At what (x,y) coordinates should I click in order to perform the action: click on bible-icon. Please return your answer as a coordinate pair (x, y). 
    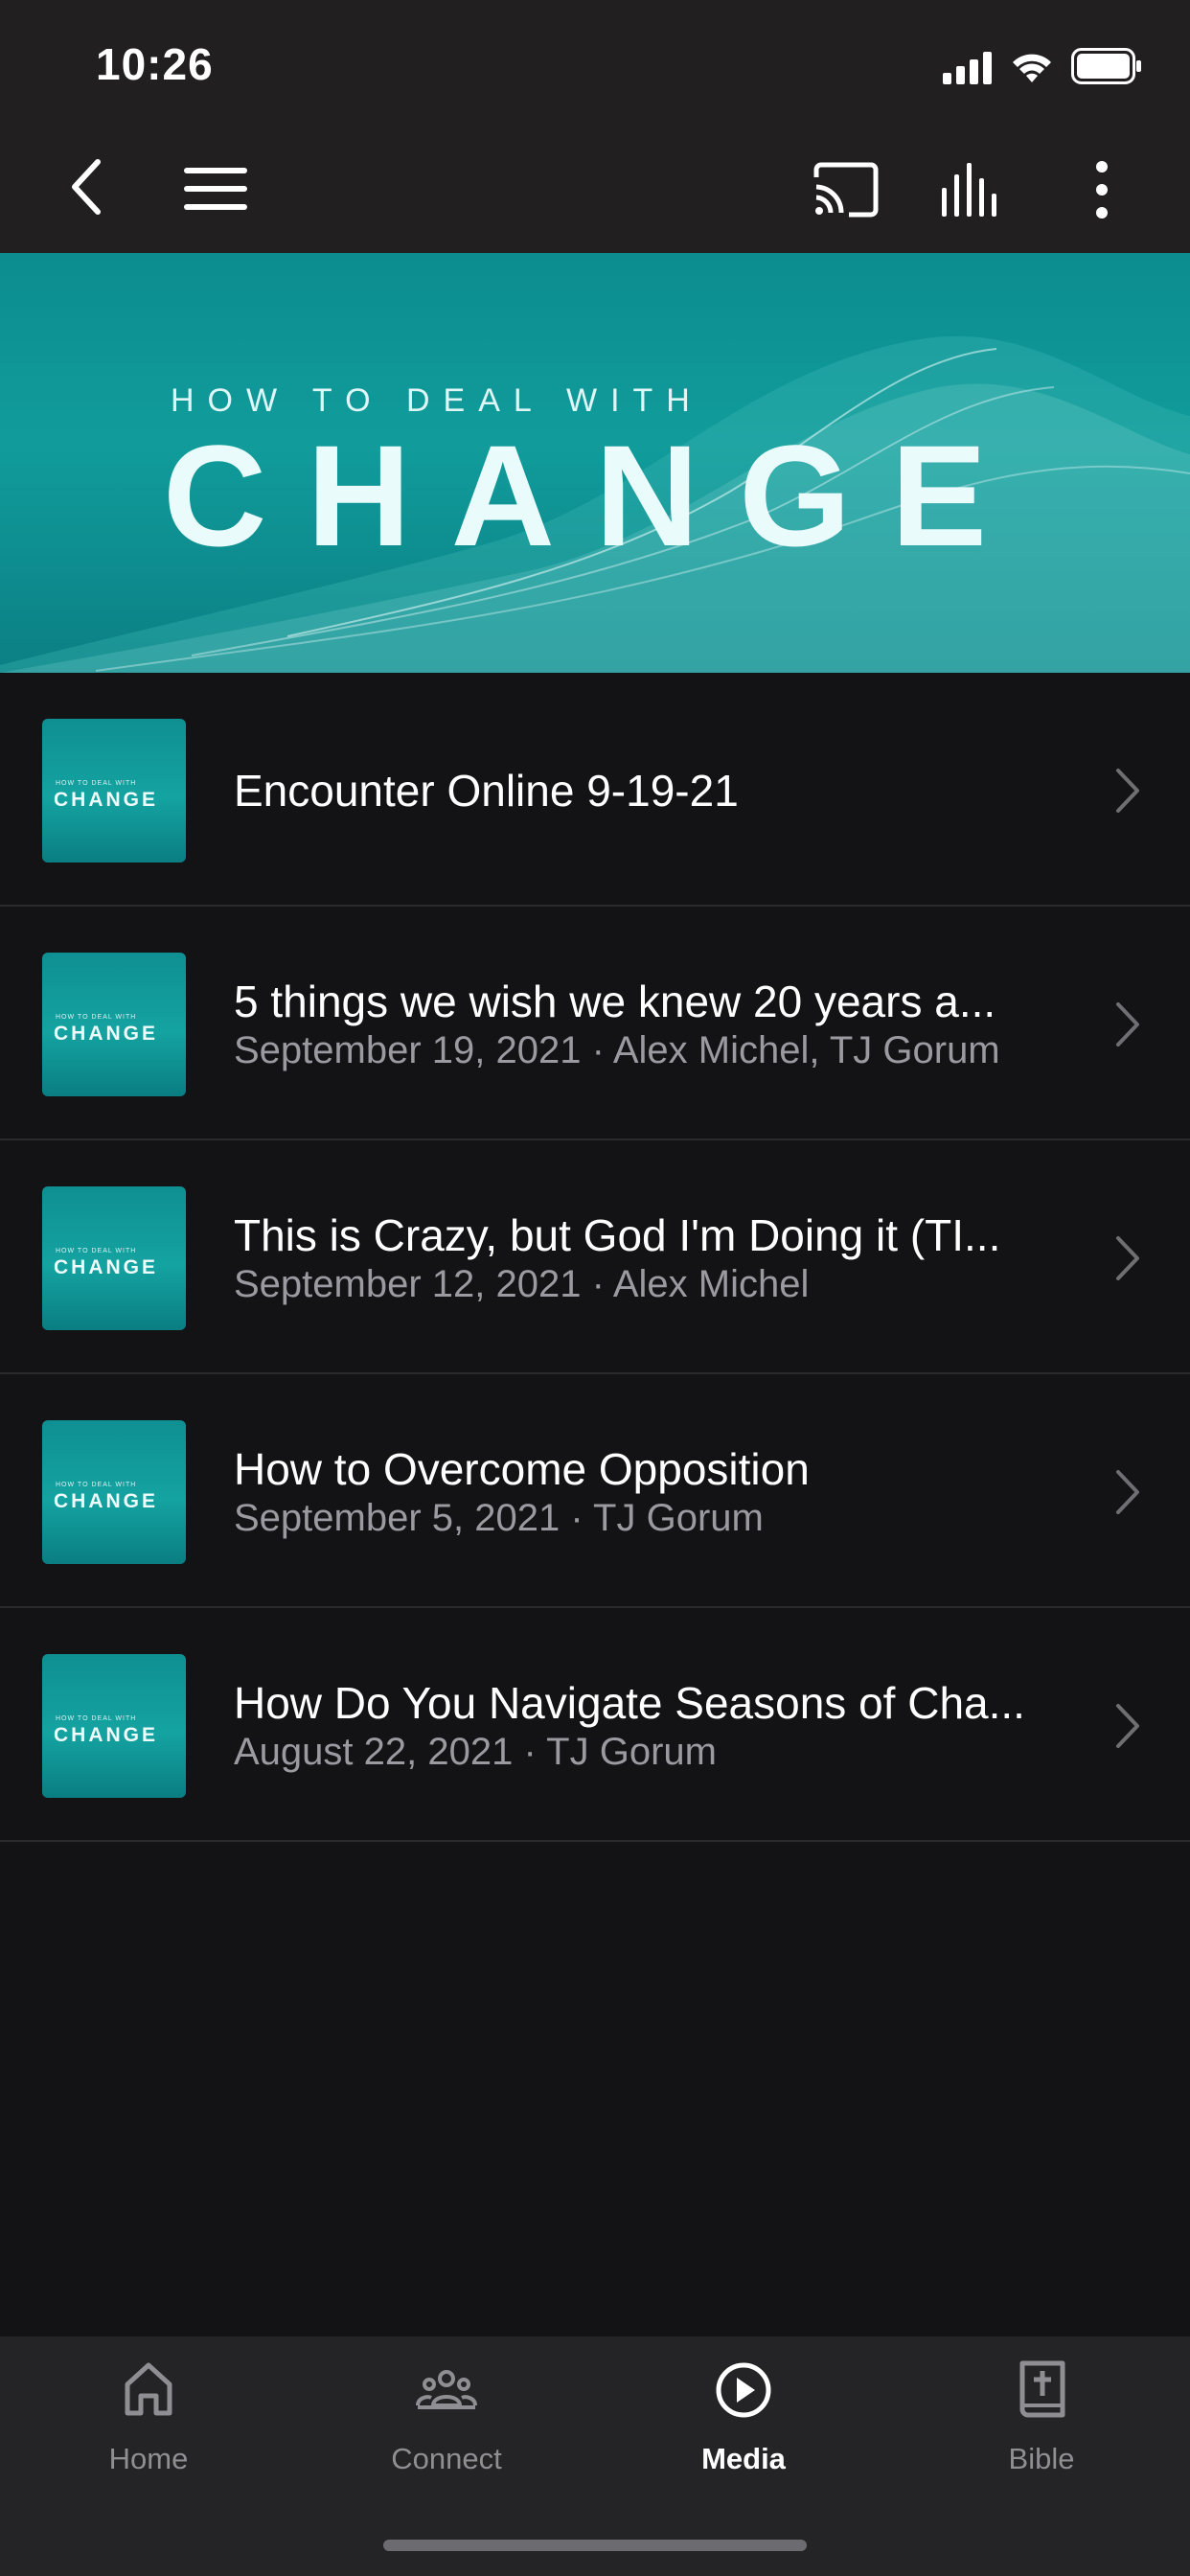
    Looking at the image, I should click on (1042, 2389).